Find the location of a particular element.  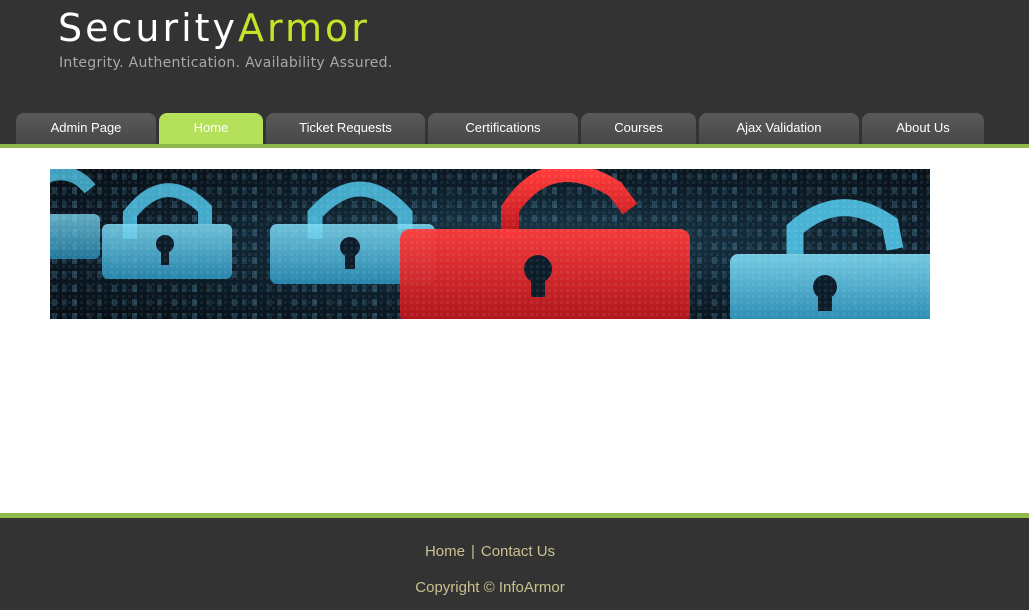

tab-ajax-validation: Ajax Validation is located at coordinates (779, 128).